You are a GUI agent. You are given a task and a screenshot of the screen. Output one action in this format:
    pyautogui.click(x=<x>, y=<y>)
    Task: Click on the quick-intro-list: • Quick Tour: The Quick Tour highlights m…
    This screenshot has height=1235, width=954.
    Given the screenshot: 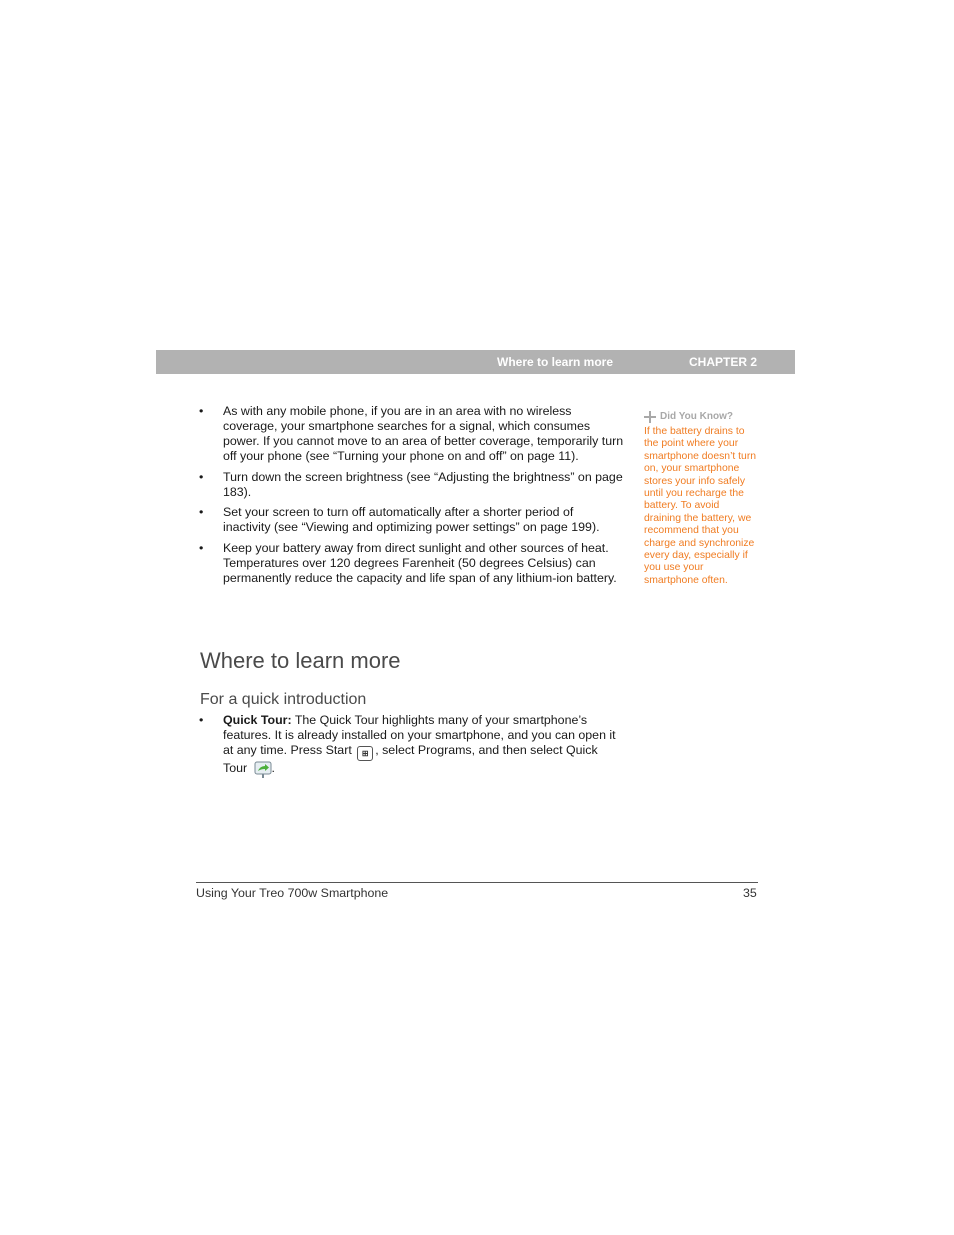 What is the action you would take?
    pyautogui.click(x=411, y=749)
    